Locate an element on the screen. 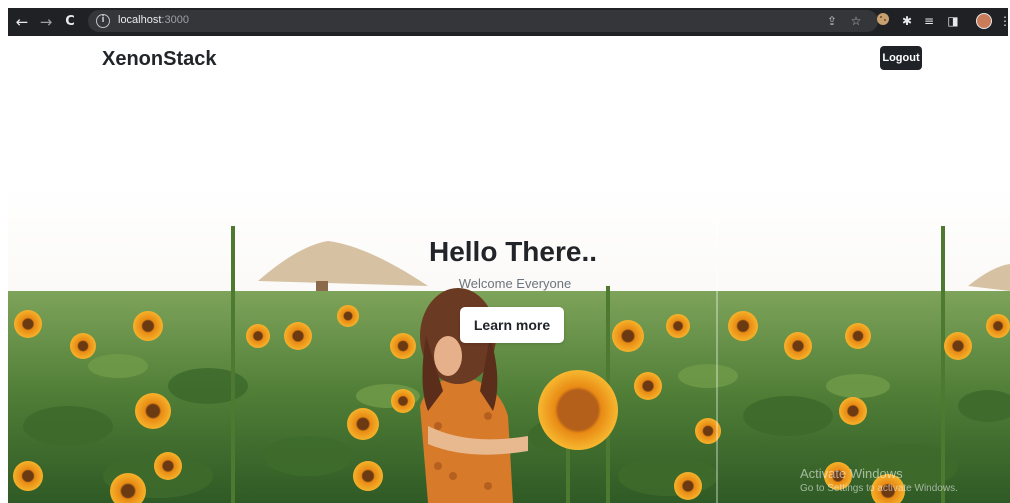 The height and width of the screenshot is (503, 1010). share-icon: ⇪ is located at coordinates (832, 21).